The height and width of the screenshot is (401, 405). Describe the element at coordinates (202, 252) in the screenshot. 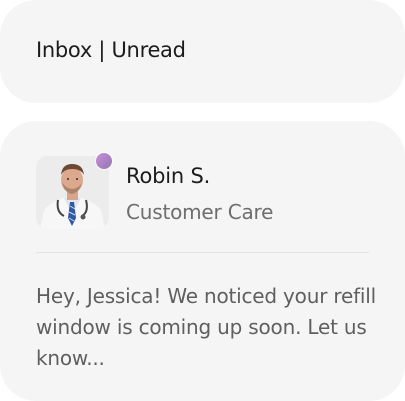

I see `divider` at that location.